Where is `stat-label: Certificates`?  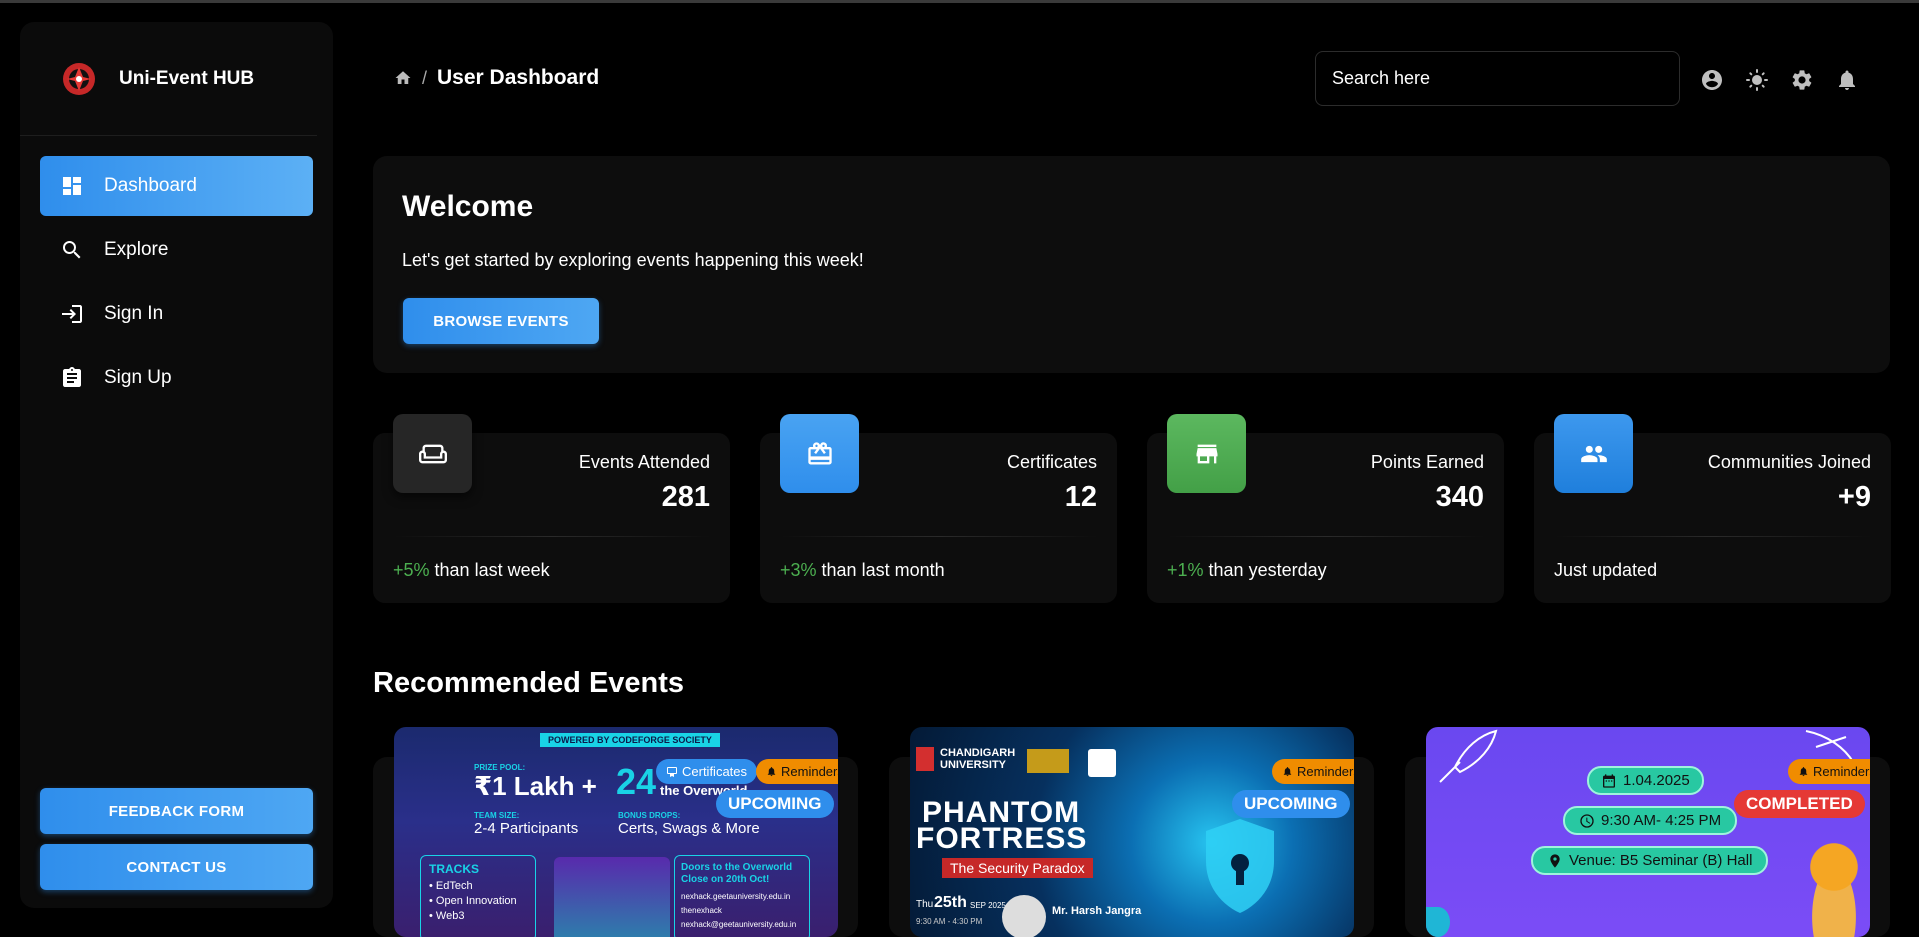
stat-label: Certificates is located at coordinates (1051, 462).